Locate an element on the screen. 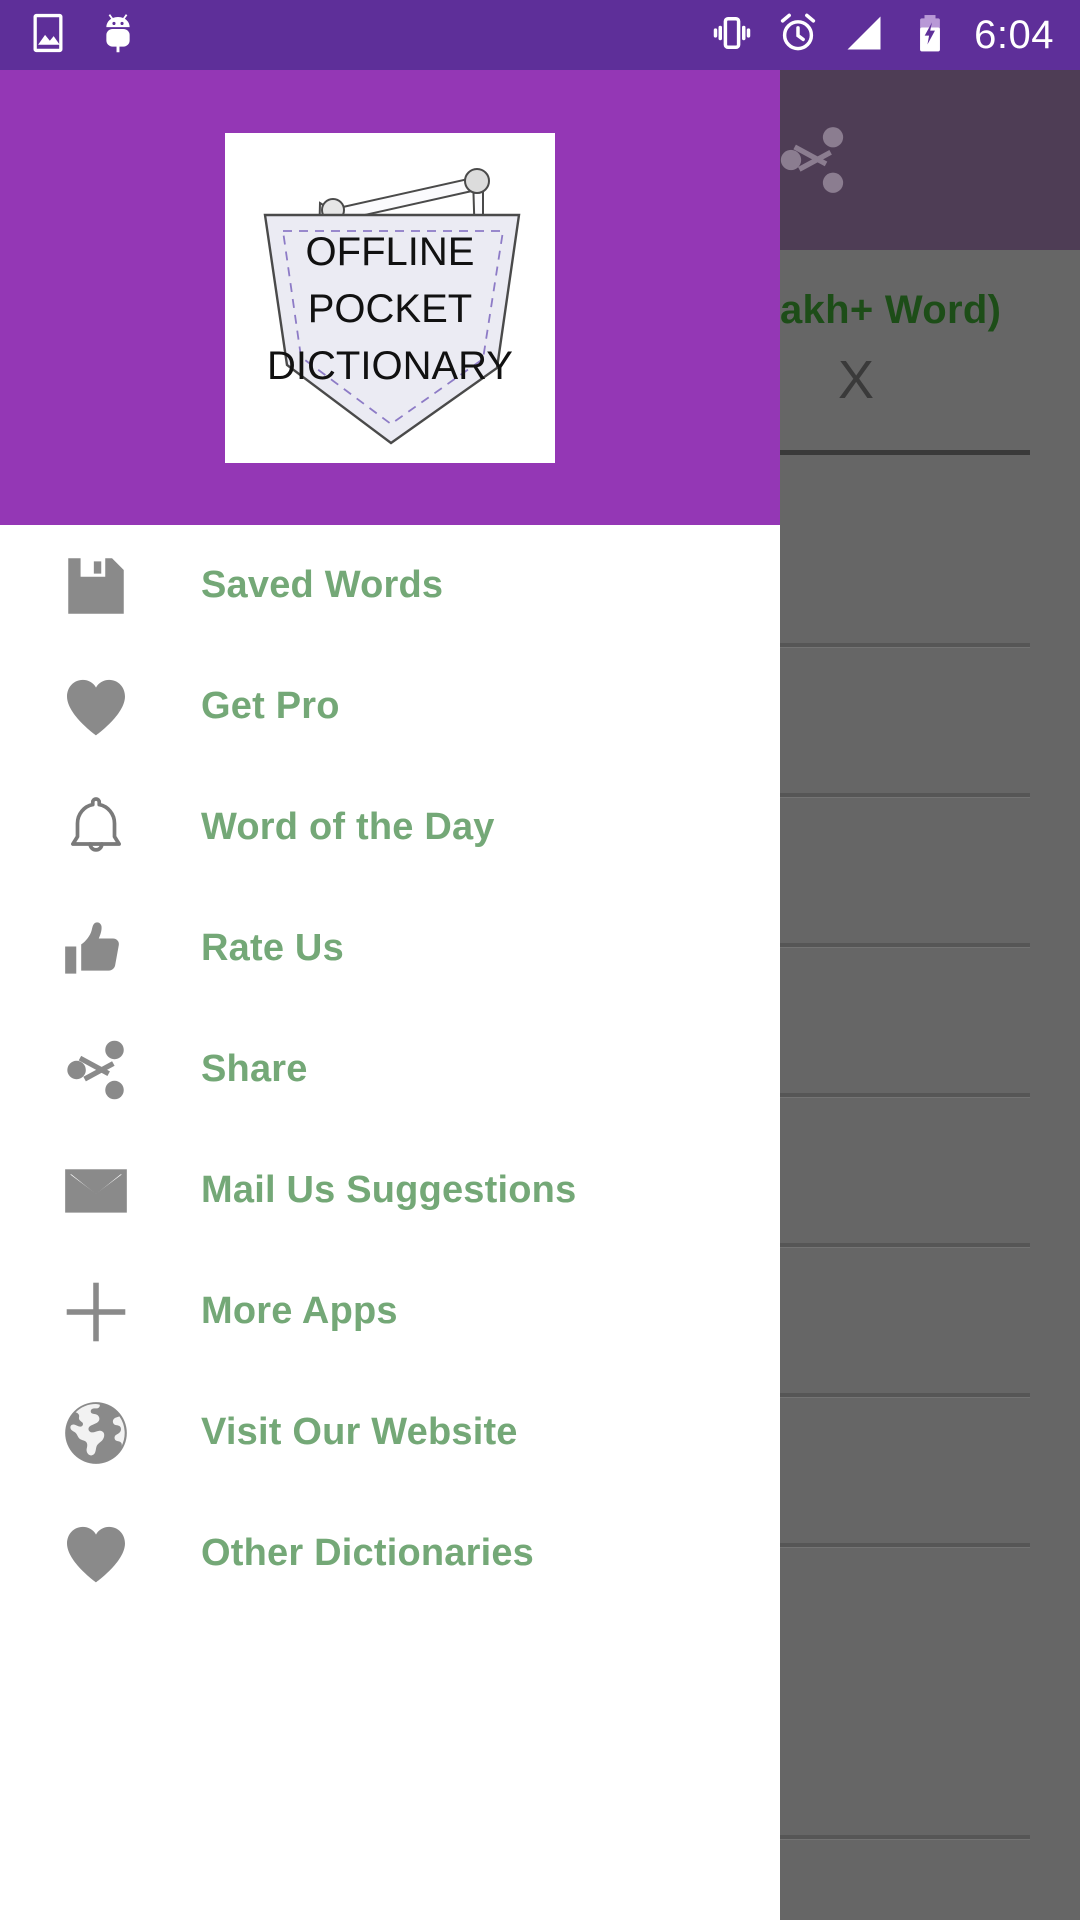 Image resolution: width=1080 pixels, height=1920 pixels. app-logo-graphic: OFFLINE POCKET DICTIONARY is located at coordinates (390, 297).